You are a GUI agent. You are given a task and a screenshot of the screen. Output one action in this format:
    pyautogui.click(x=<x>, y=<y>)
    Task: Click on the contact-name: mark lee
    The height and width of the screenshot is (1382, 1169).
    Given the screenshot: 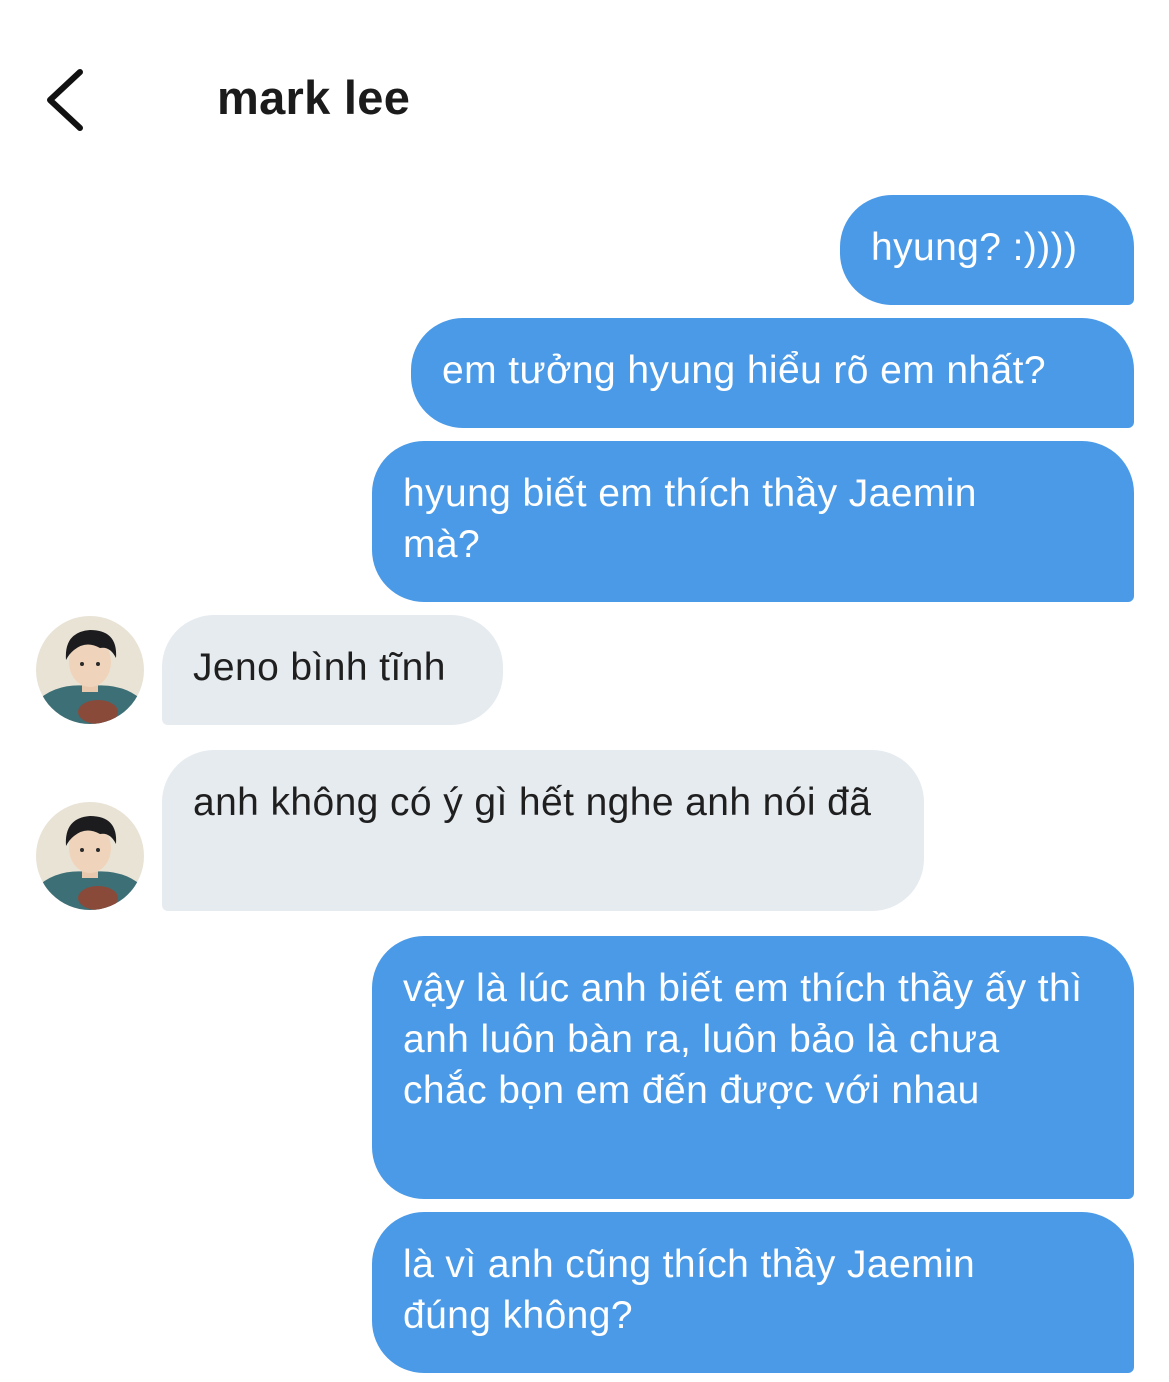 What is the action you would take?
    pyautogui.click(x=314, y=97)
    